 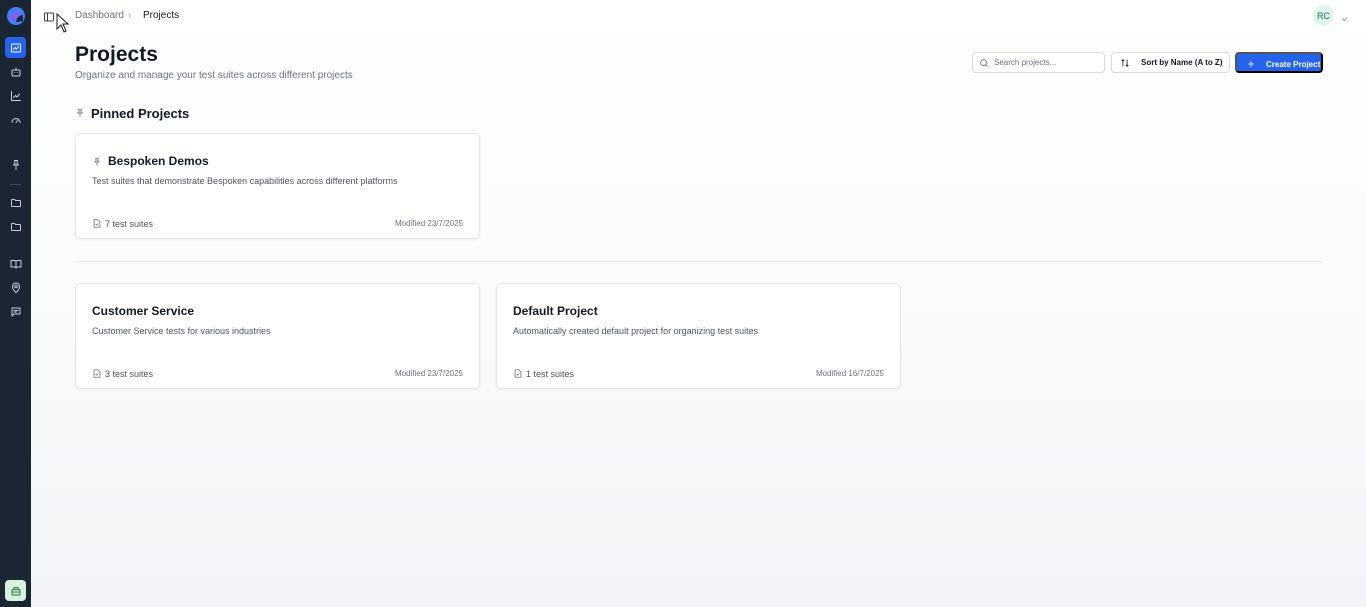 I want to click on sidebar-rail, so click(x=15, y=303).